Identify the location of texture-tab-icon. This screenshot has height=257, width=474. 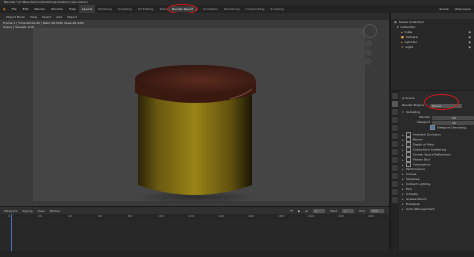
(395, 200).